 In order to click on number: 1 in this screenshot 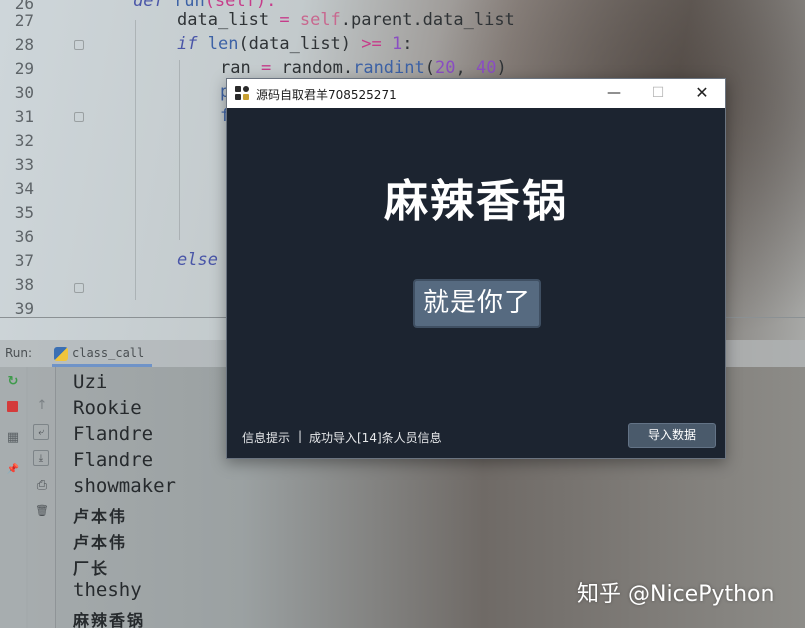, I will do `click(392, 44)`.